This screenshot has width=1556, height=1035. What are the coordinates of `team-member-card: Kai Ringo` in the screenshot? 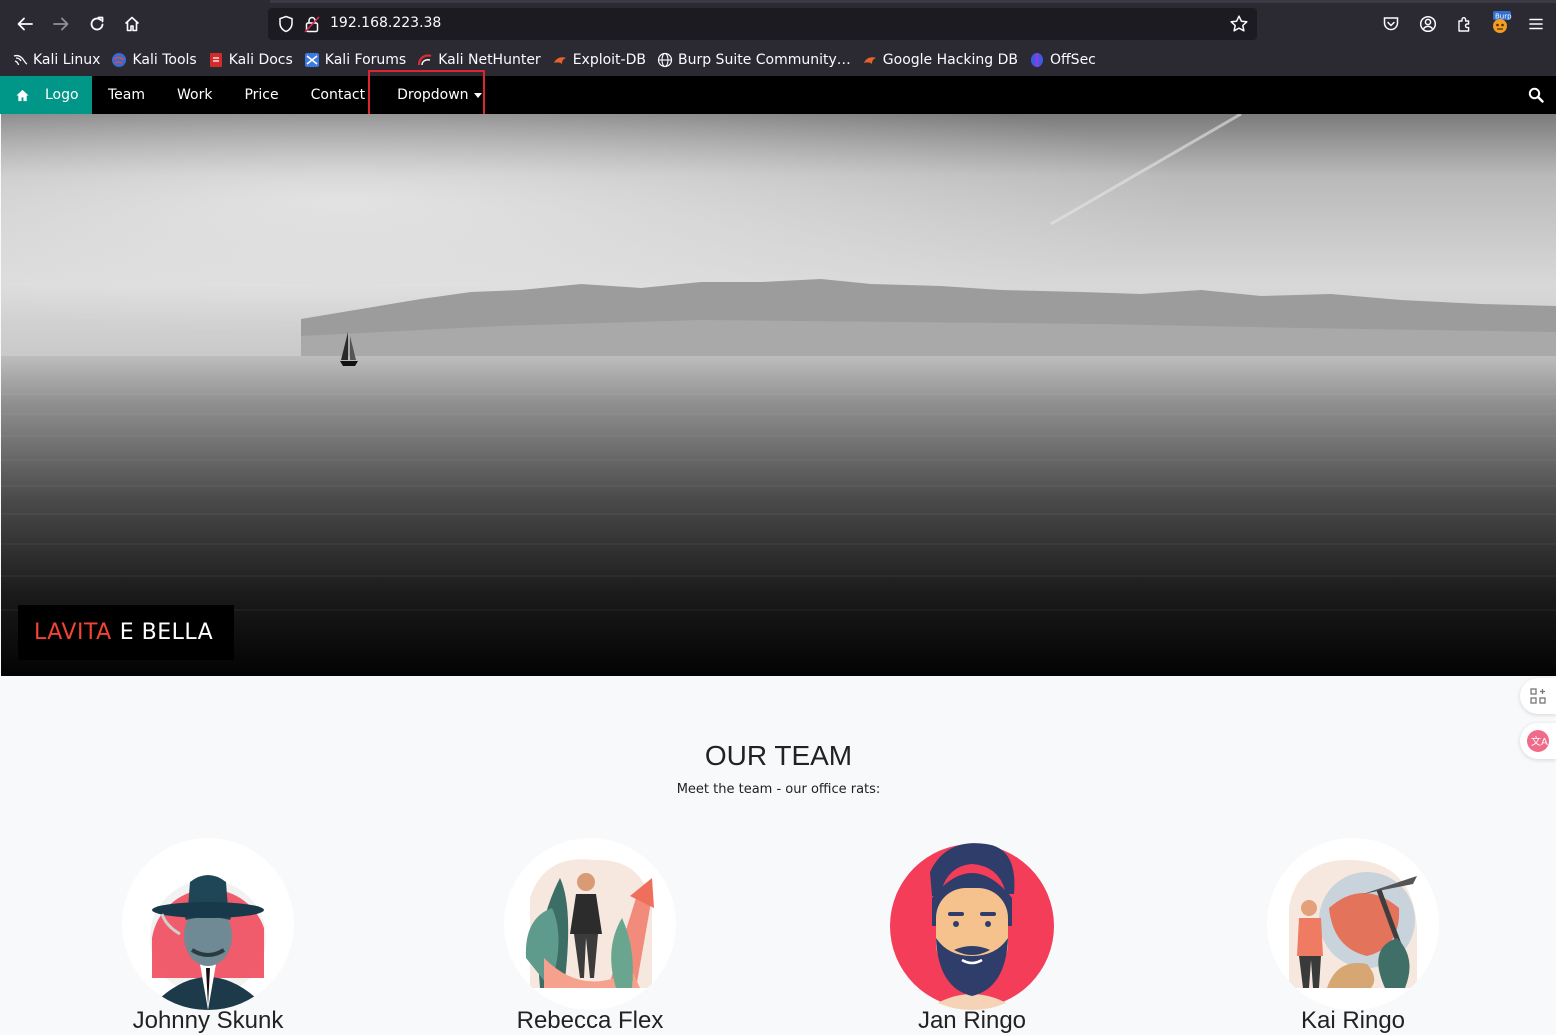 It's located at (1353, 936).